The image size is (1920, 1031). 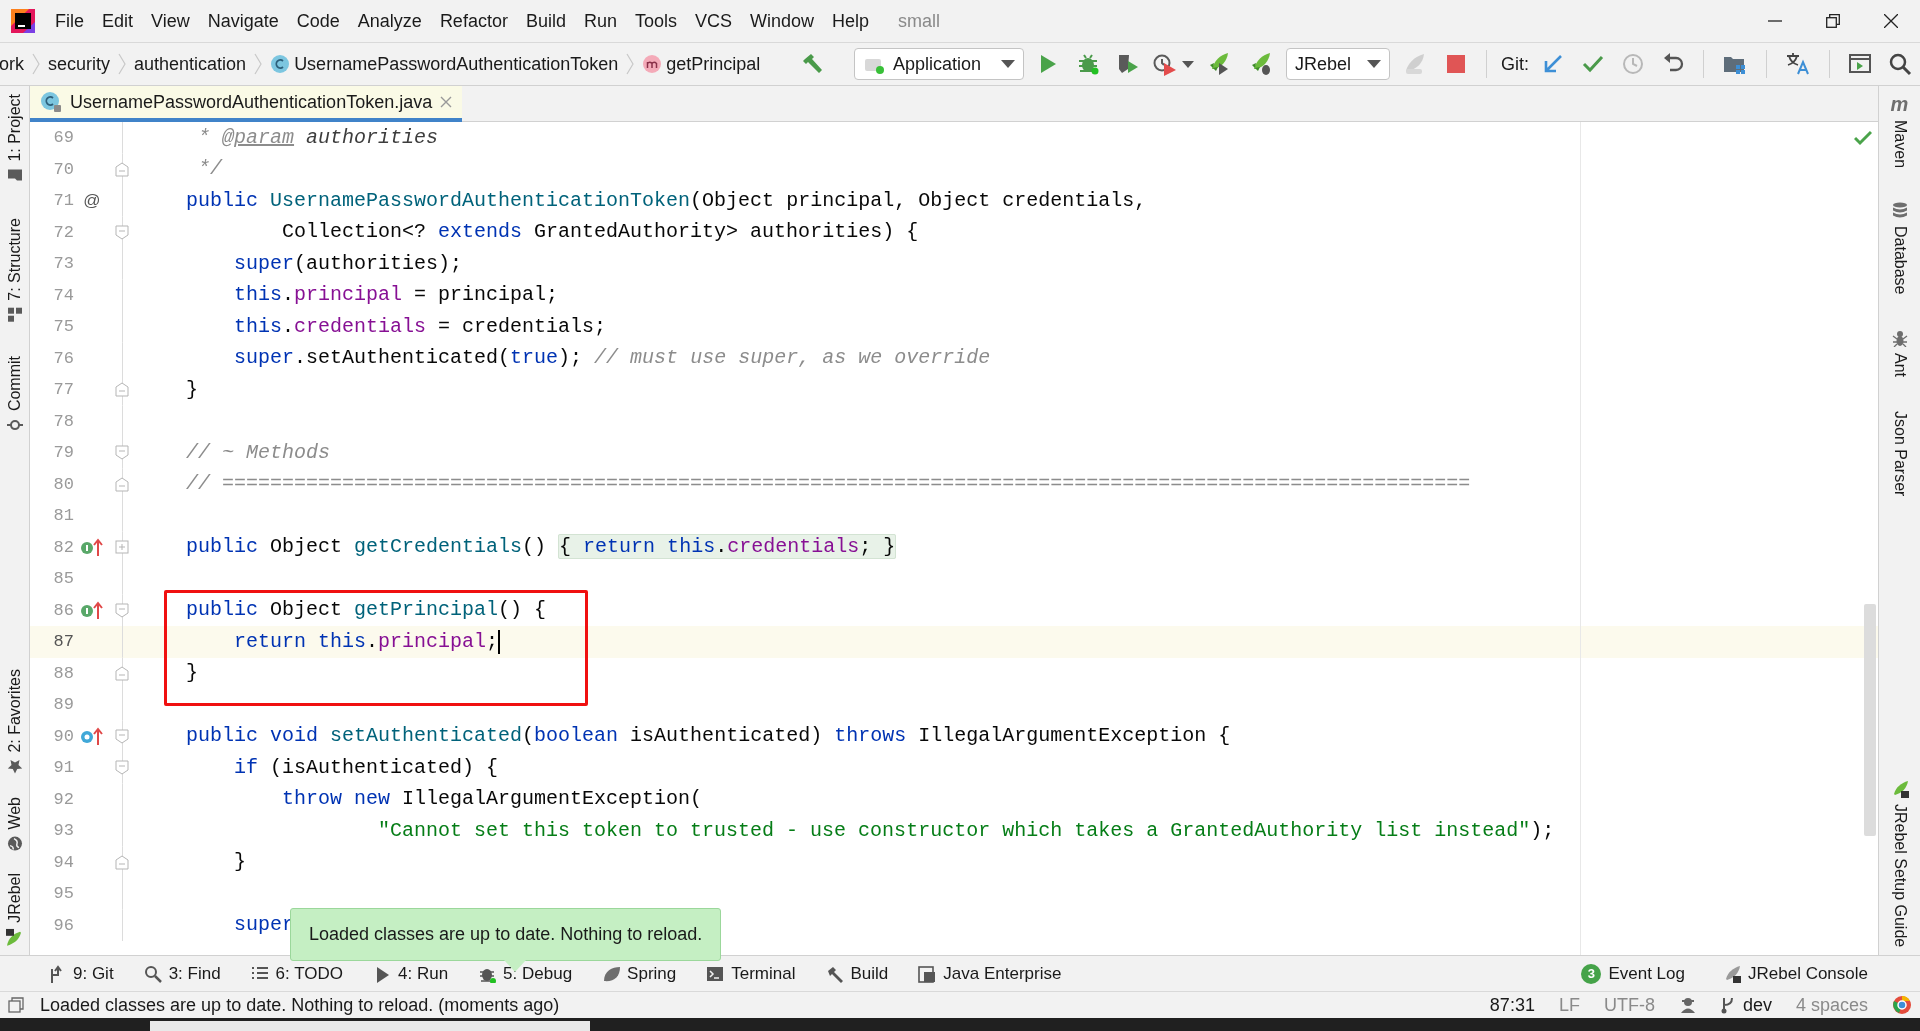 I want to click on method-icon, so click(x=652, y=64).